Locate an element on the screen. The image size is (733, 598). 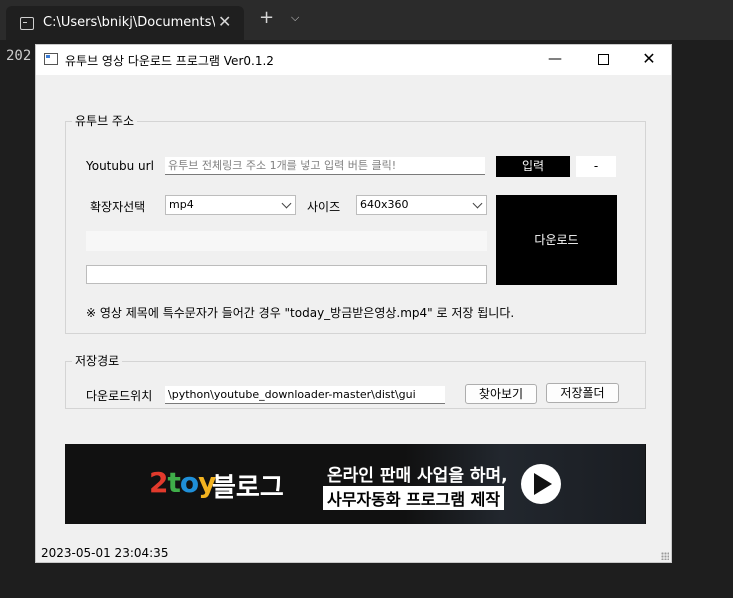
command-prompt-icon is located at coordinates (27, 23).